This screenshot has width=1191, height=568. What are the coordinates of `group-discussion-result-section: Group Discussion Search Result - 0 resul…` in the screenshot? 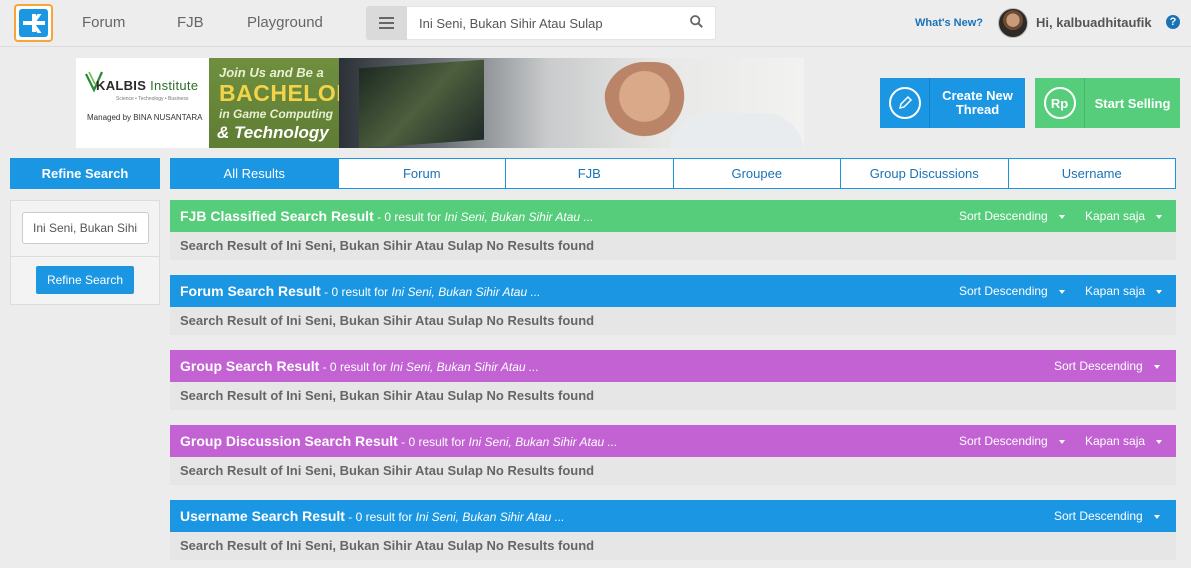 It's located at (673, 455).